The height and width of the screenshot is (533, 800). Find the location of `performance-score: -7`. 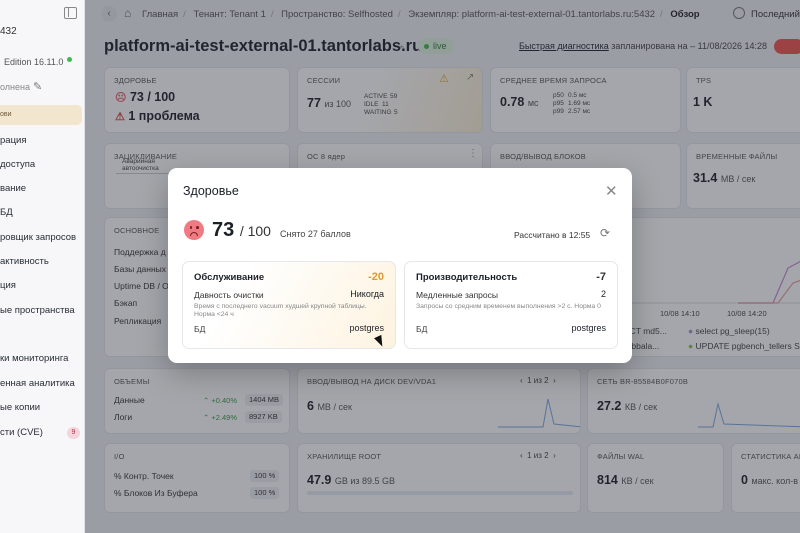

performance-score: -7 is located at coordinates (601, 277).